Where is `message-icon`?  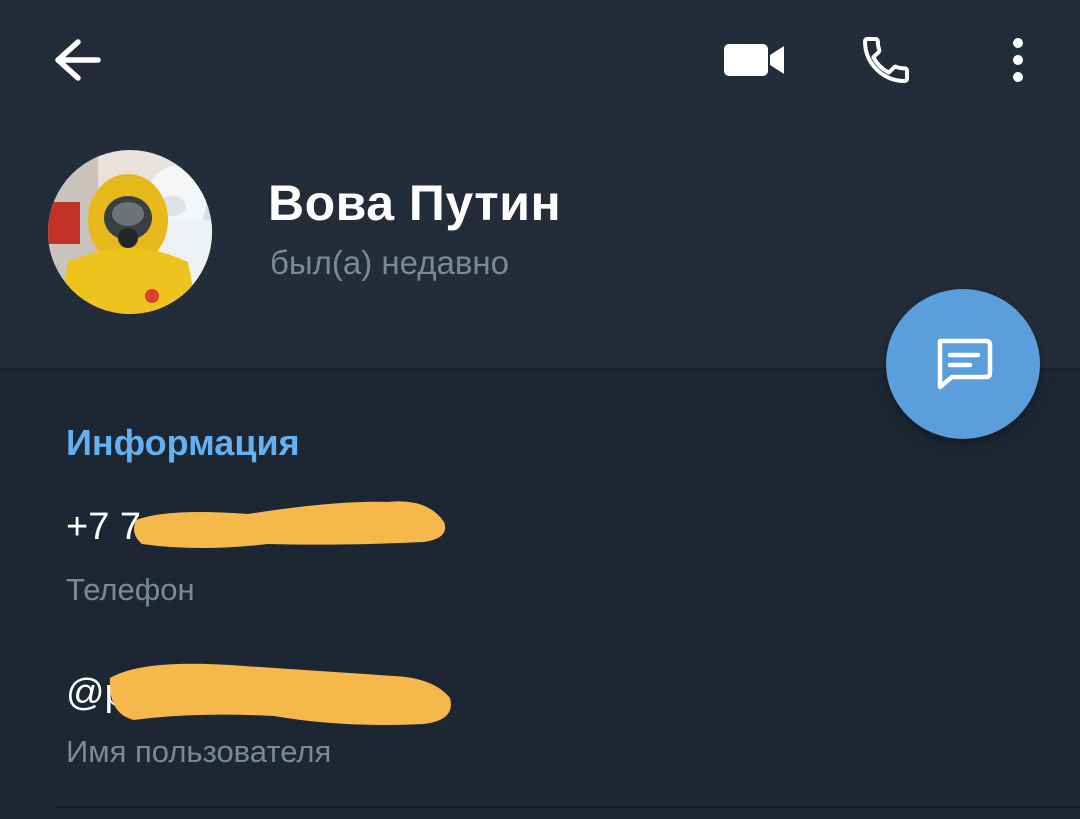
message-icon is located at coordinates (965, 364).